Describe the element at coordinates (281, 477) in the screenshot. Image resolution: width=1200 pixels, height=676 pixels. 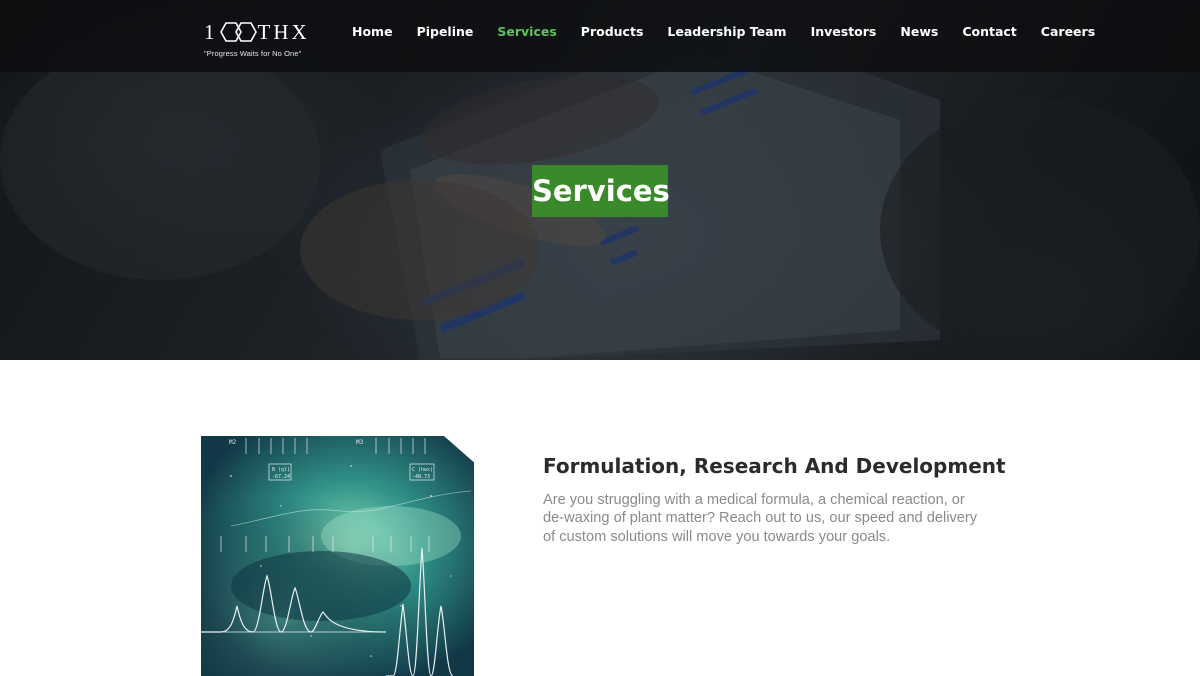
I see `peak-left-value: -67.24` at that location.